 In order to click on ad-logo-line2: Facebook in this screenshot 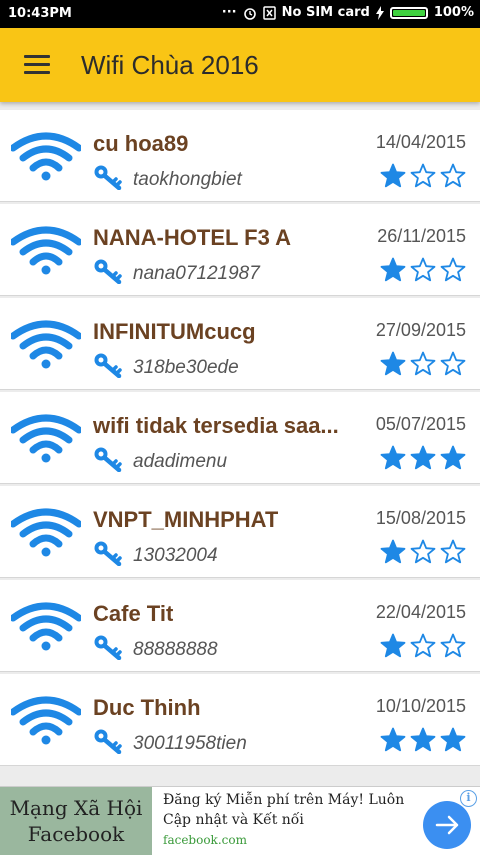, I will do `click(76, 834)`.